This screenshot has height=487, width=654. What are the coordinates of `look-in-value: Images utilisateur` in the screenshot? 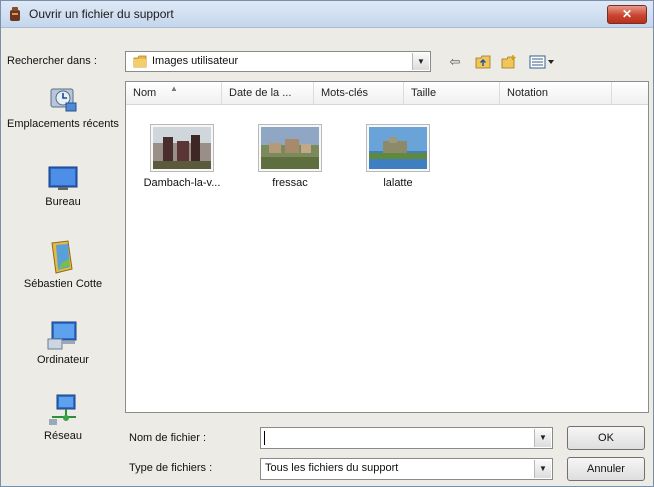 It's located at (195, 61).